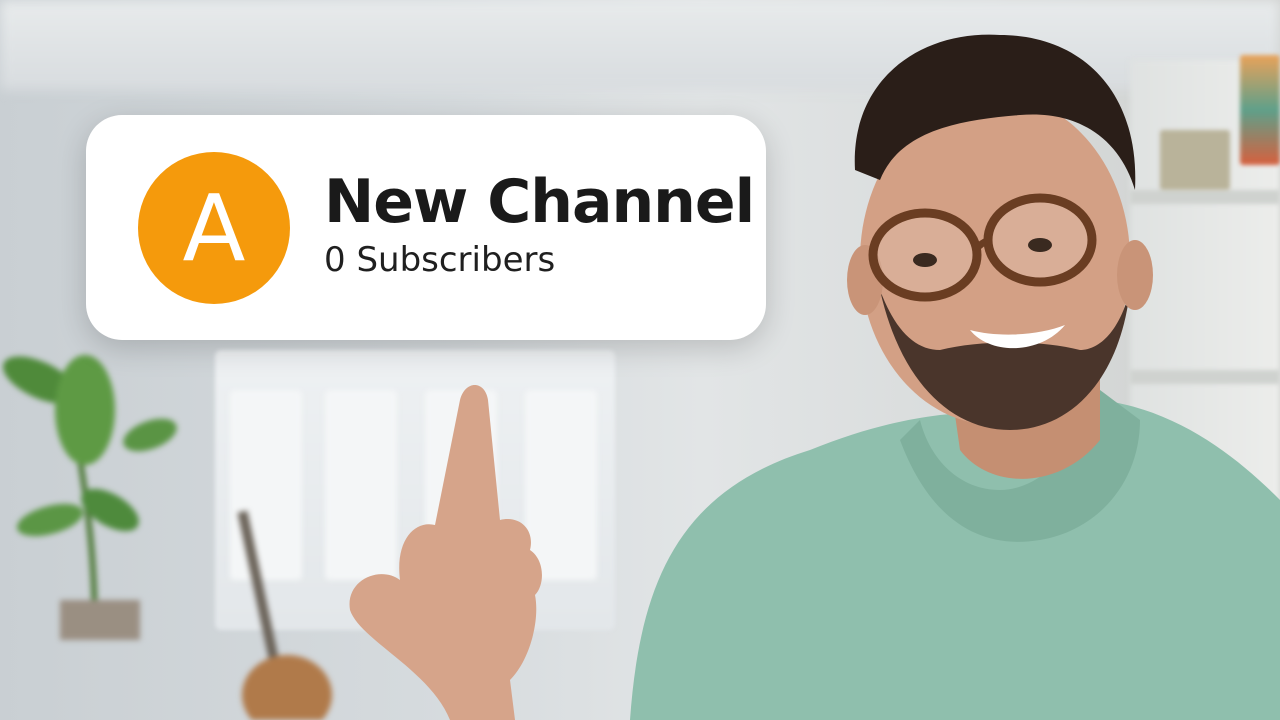  What do you see at coordinates (440, 260) in the screenshot?
I see `subscriber-count: 0 Subscribers` at bounding box center [440, 260].